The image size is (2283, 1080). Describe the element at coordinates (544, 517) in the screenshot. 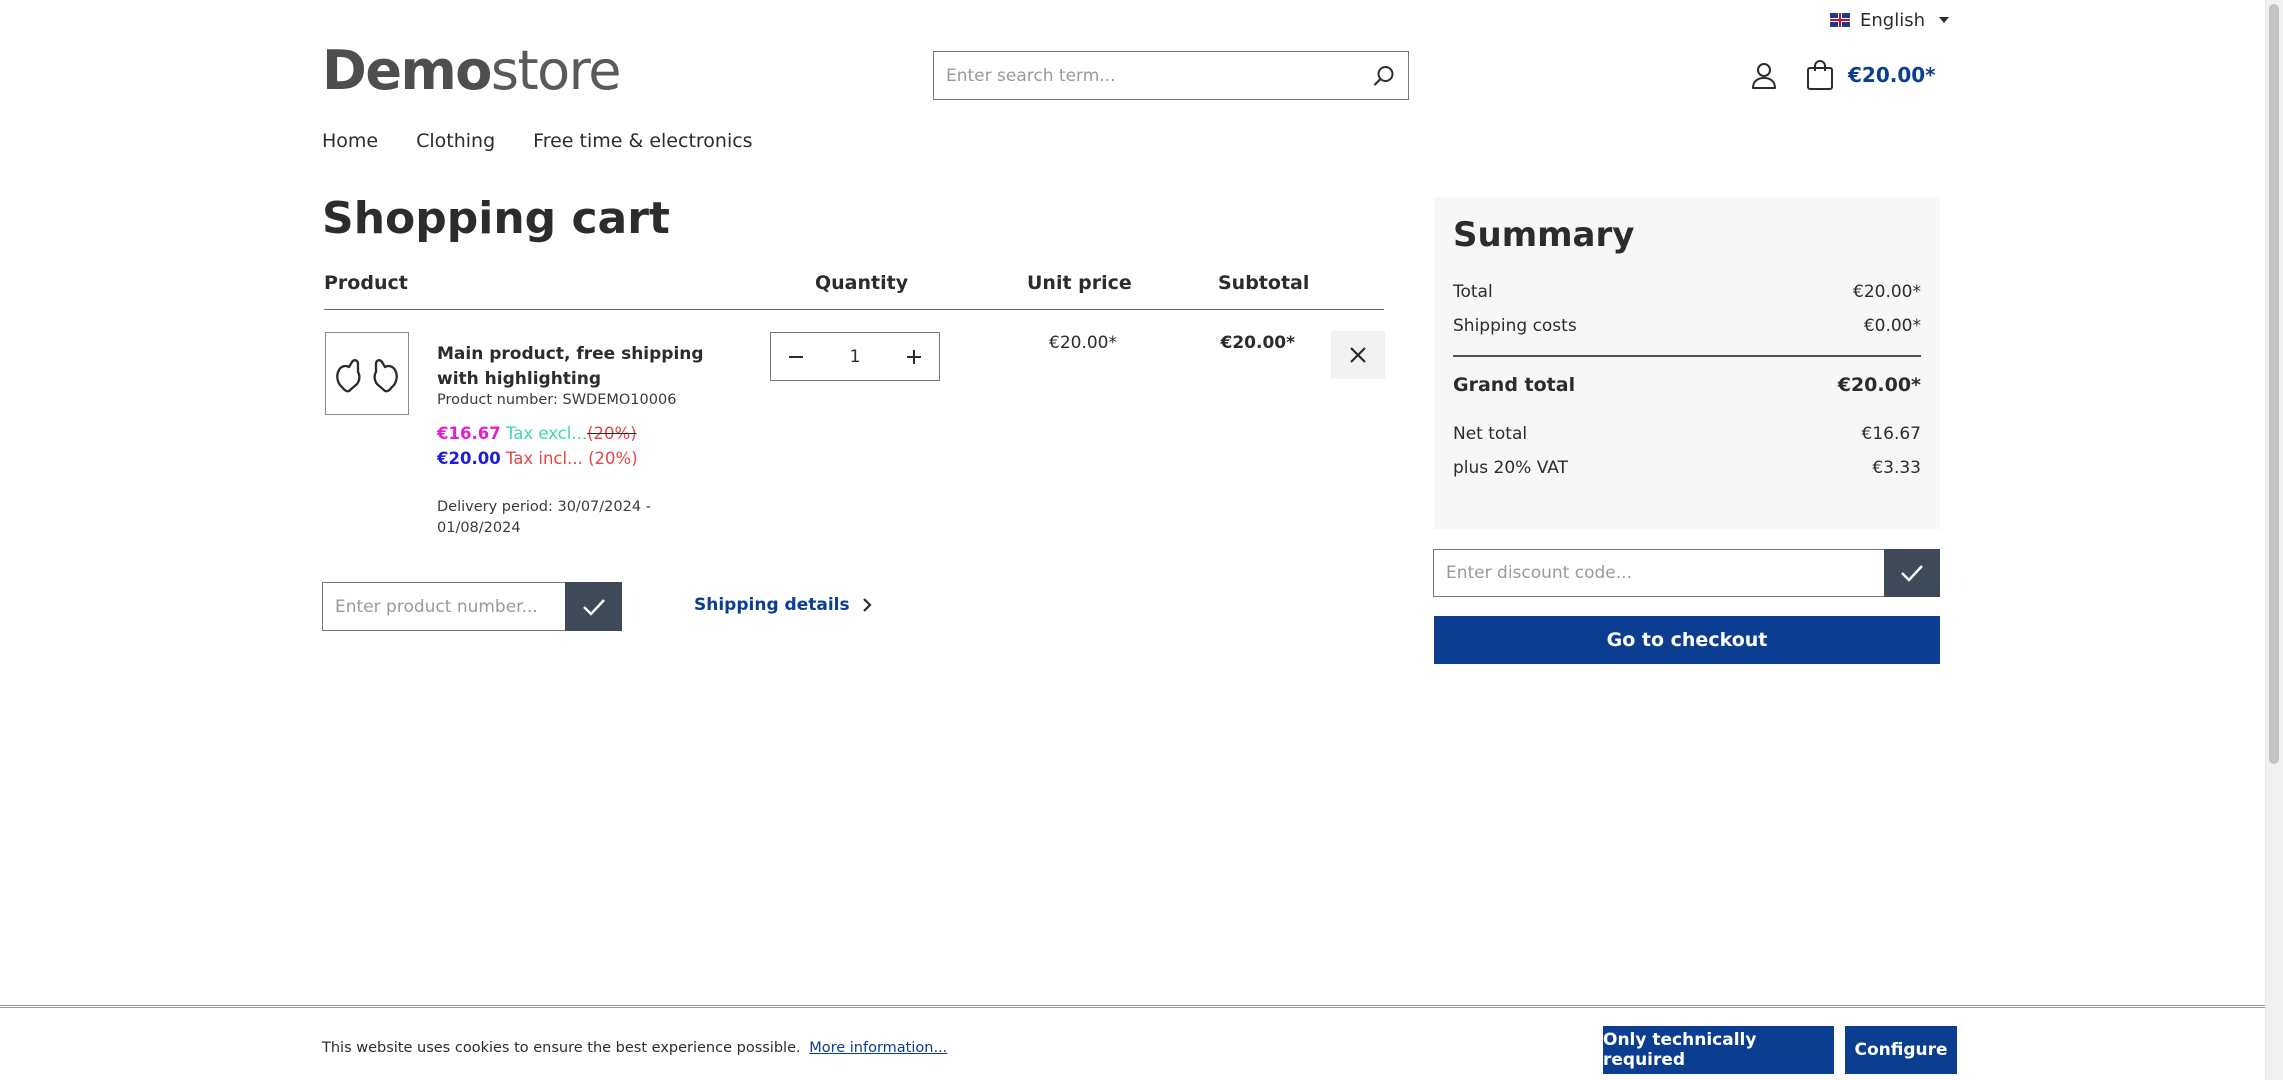

I see `delivery-period: Delivery period: 30/07/2024 - 01/08/2024` at that location.